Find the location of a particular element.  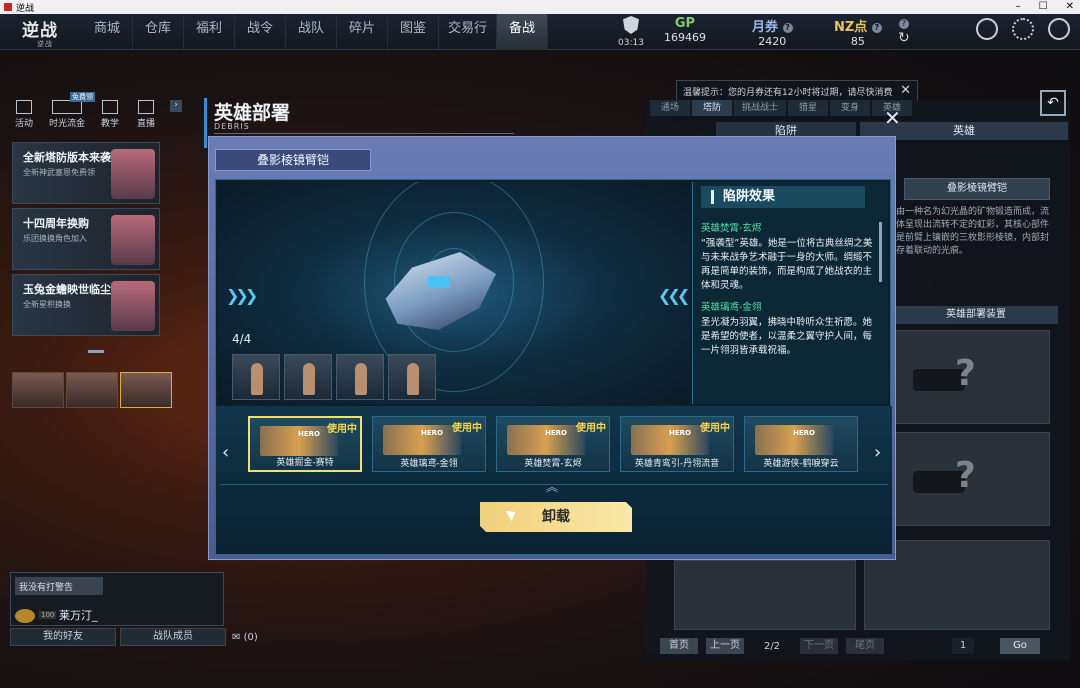

page-input: 1 is located at coordinates (963, 646).